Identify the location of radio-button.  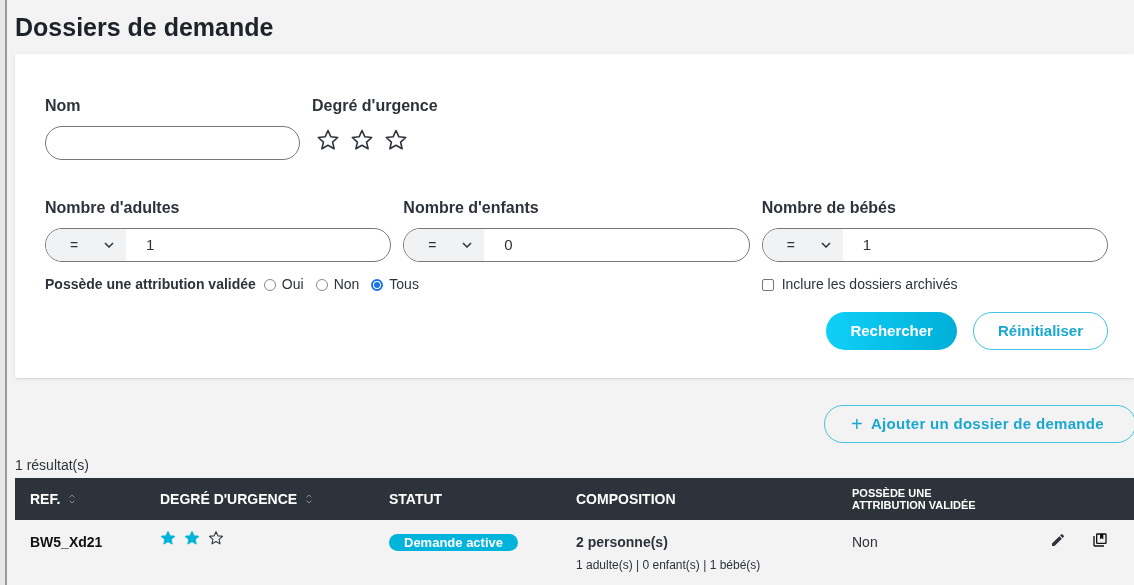
(377, 284).